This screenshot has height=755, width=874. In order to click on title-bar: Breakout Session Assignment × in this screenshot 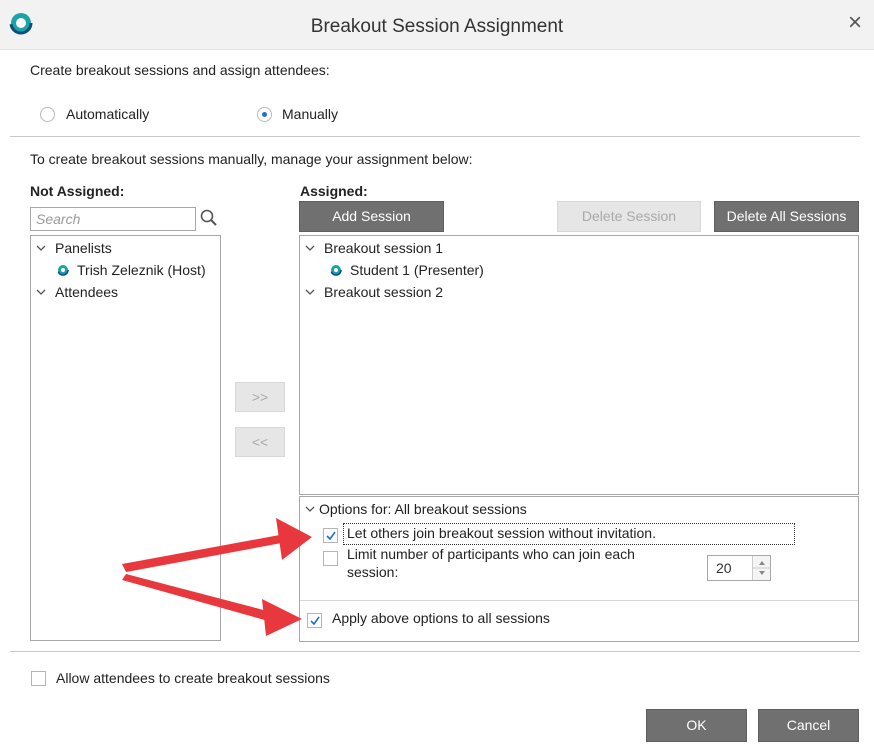, I will do `click(437, 25)`.